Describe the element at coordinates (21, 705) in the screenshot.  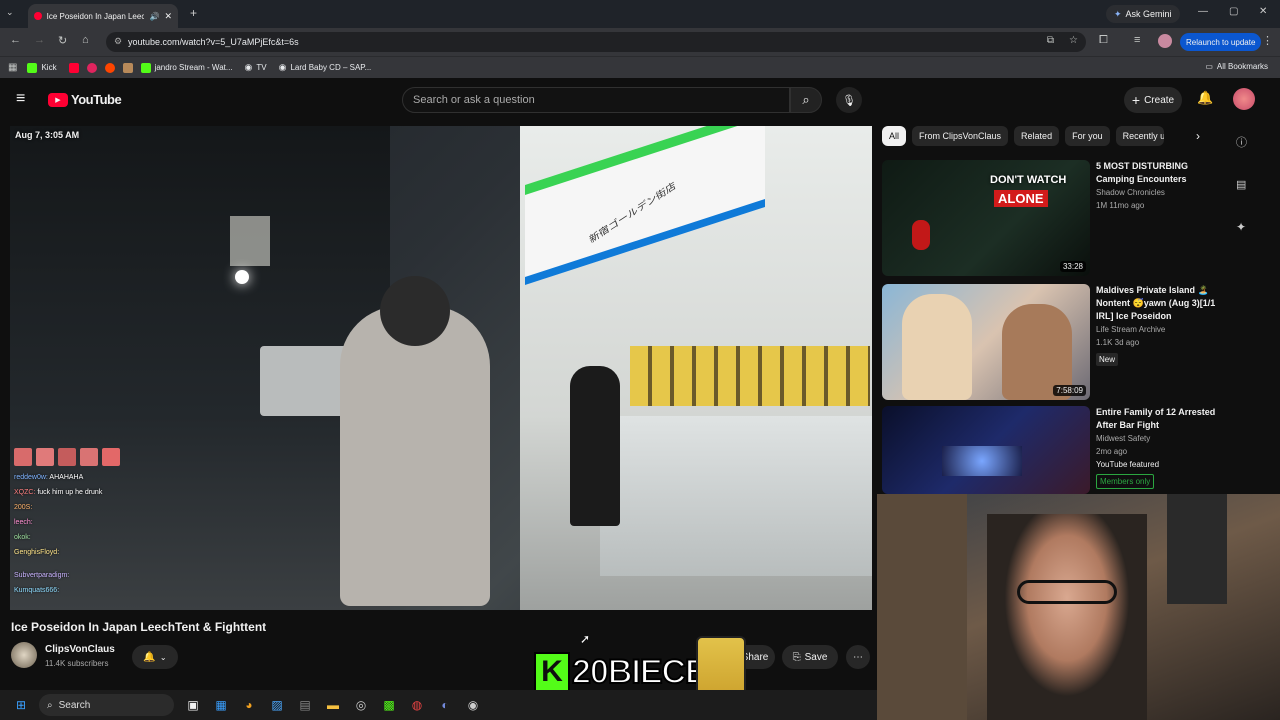
I see `windows-start-icon: ⊞` at that location.